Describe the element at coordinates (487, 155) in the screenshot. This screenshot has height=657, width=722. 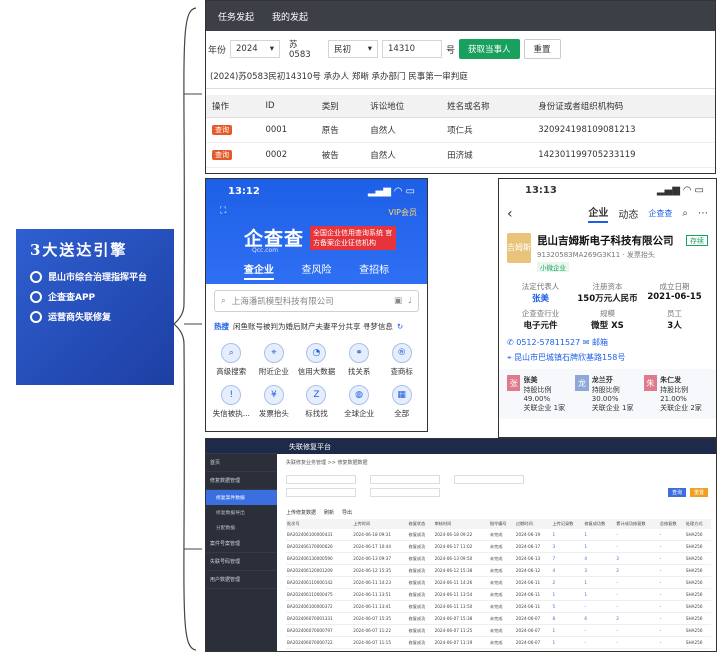
I see `cell-name: 田济城` at that location.